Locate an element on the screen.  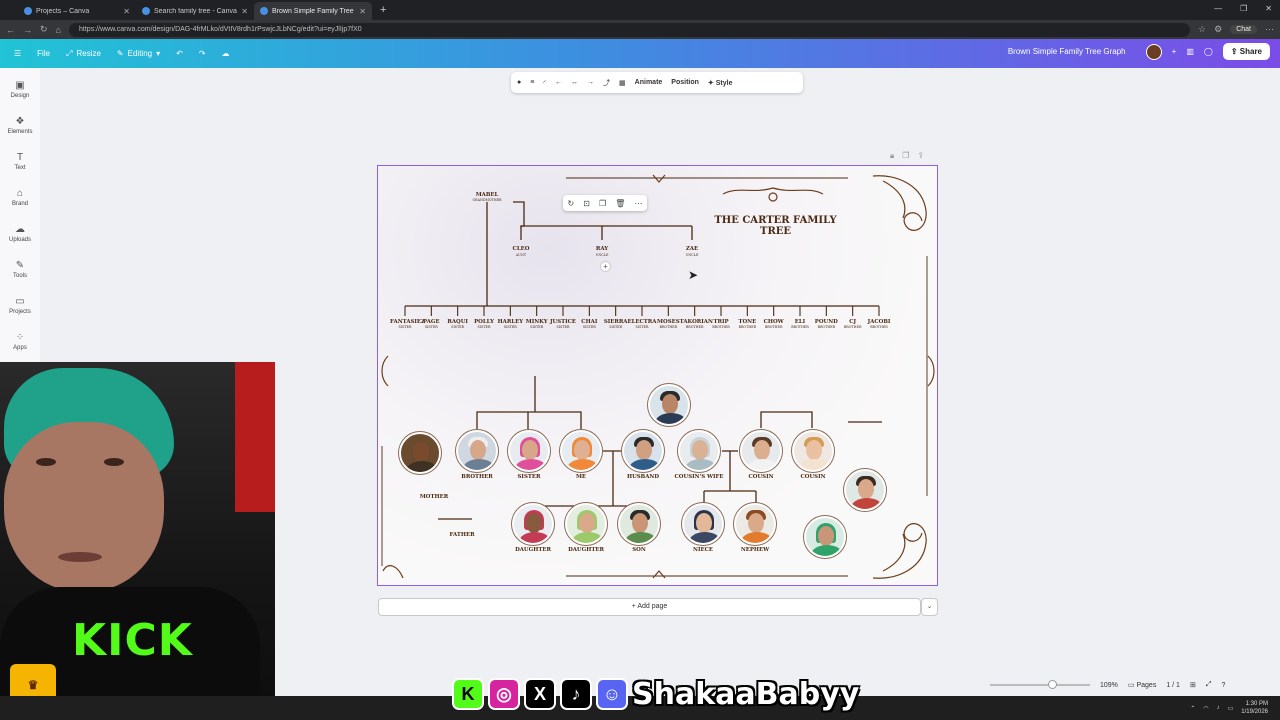
photo-right-man is located at coordinates (865, 490).